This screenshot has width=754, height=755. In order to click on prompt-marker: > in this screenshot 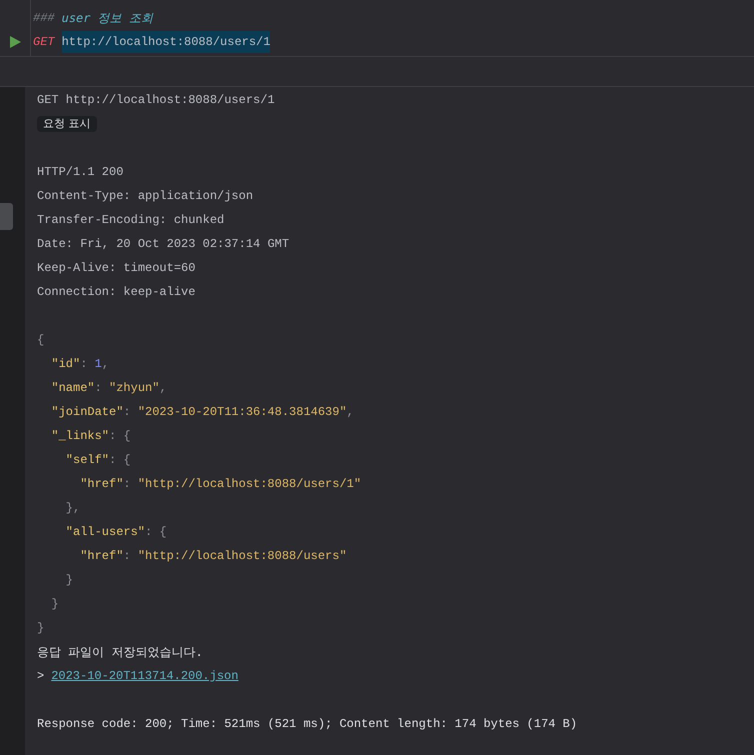, I will do `click(40, 676)`.